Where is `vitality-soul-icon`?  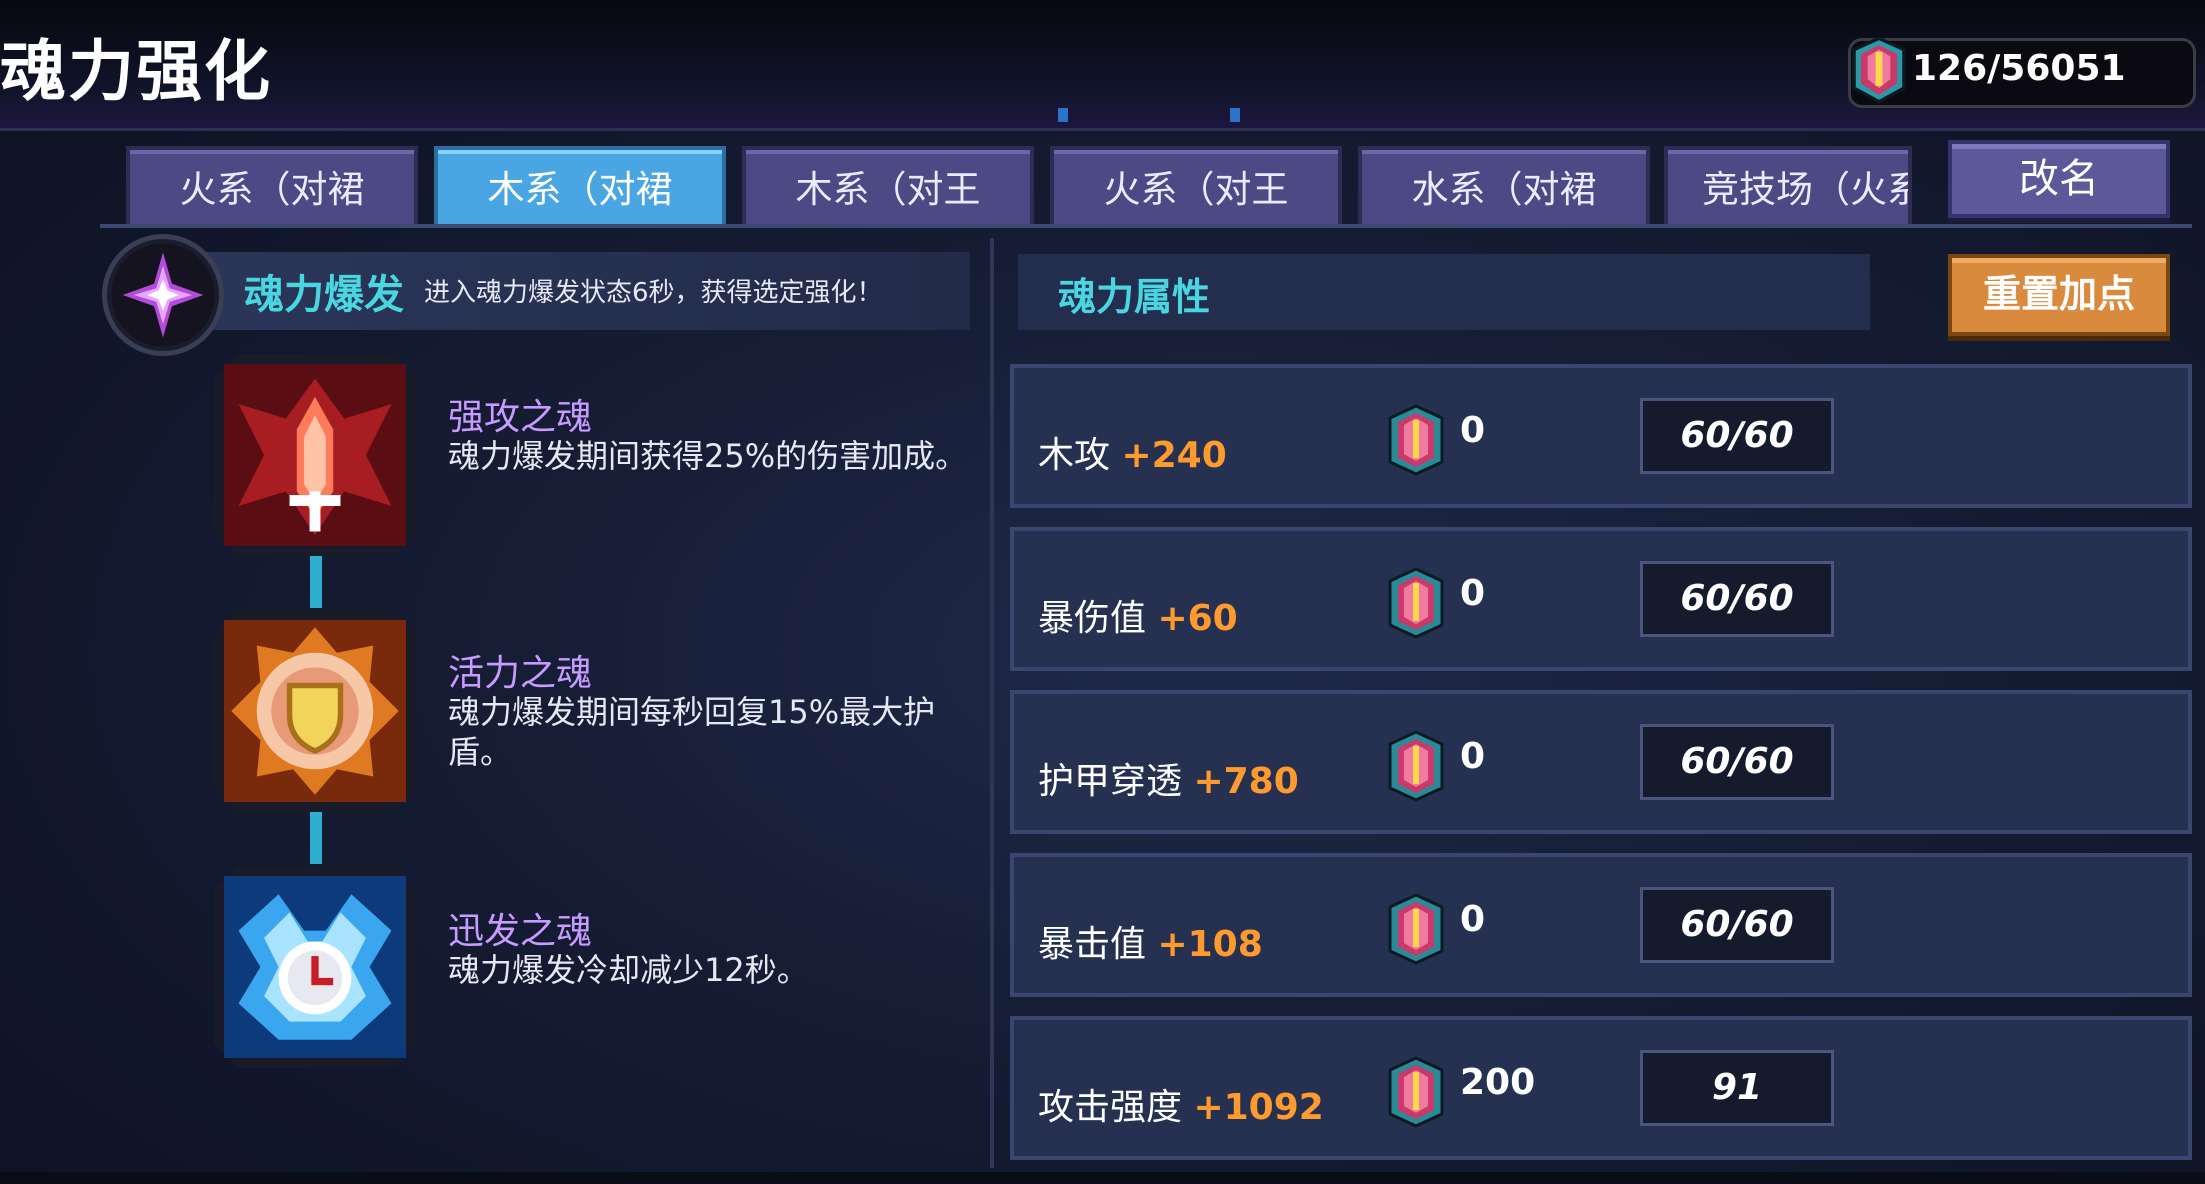 vitality-soul-icon is located at coordinates (315, 711).